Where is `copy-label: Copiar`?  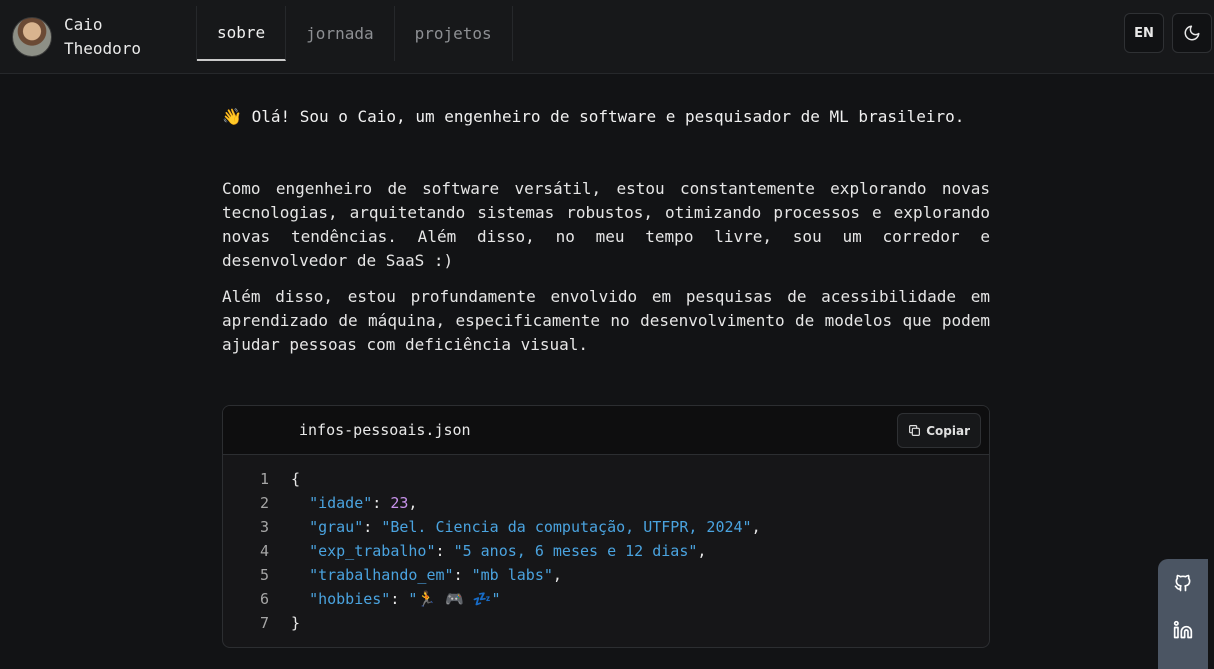 copy-label: Copiar is located at coordinates (948, 430).